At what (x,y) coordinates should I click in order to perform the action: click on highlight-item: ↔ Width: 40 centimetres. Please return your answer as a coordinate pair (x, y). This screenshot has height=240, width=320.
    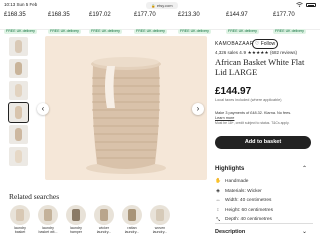
    Looking at the image, I should click on (243, 201).